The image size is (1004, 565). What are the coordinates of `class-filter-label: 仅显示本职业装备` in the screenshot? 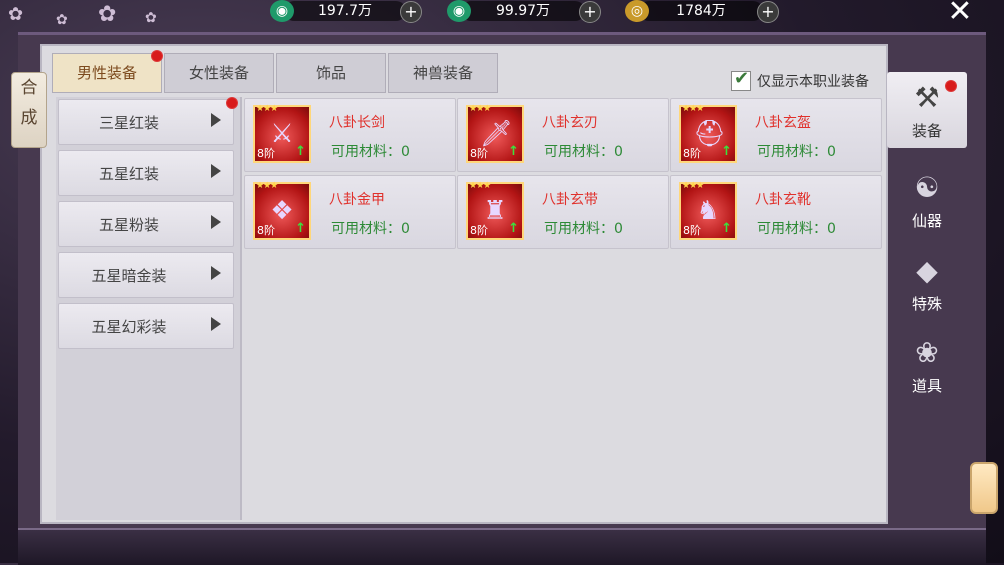 It's located at (813, 82).